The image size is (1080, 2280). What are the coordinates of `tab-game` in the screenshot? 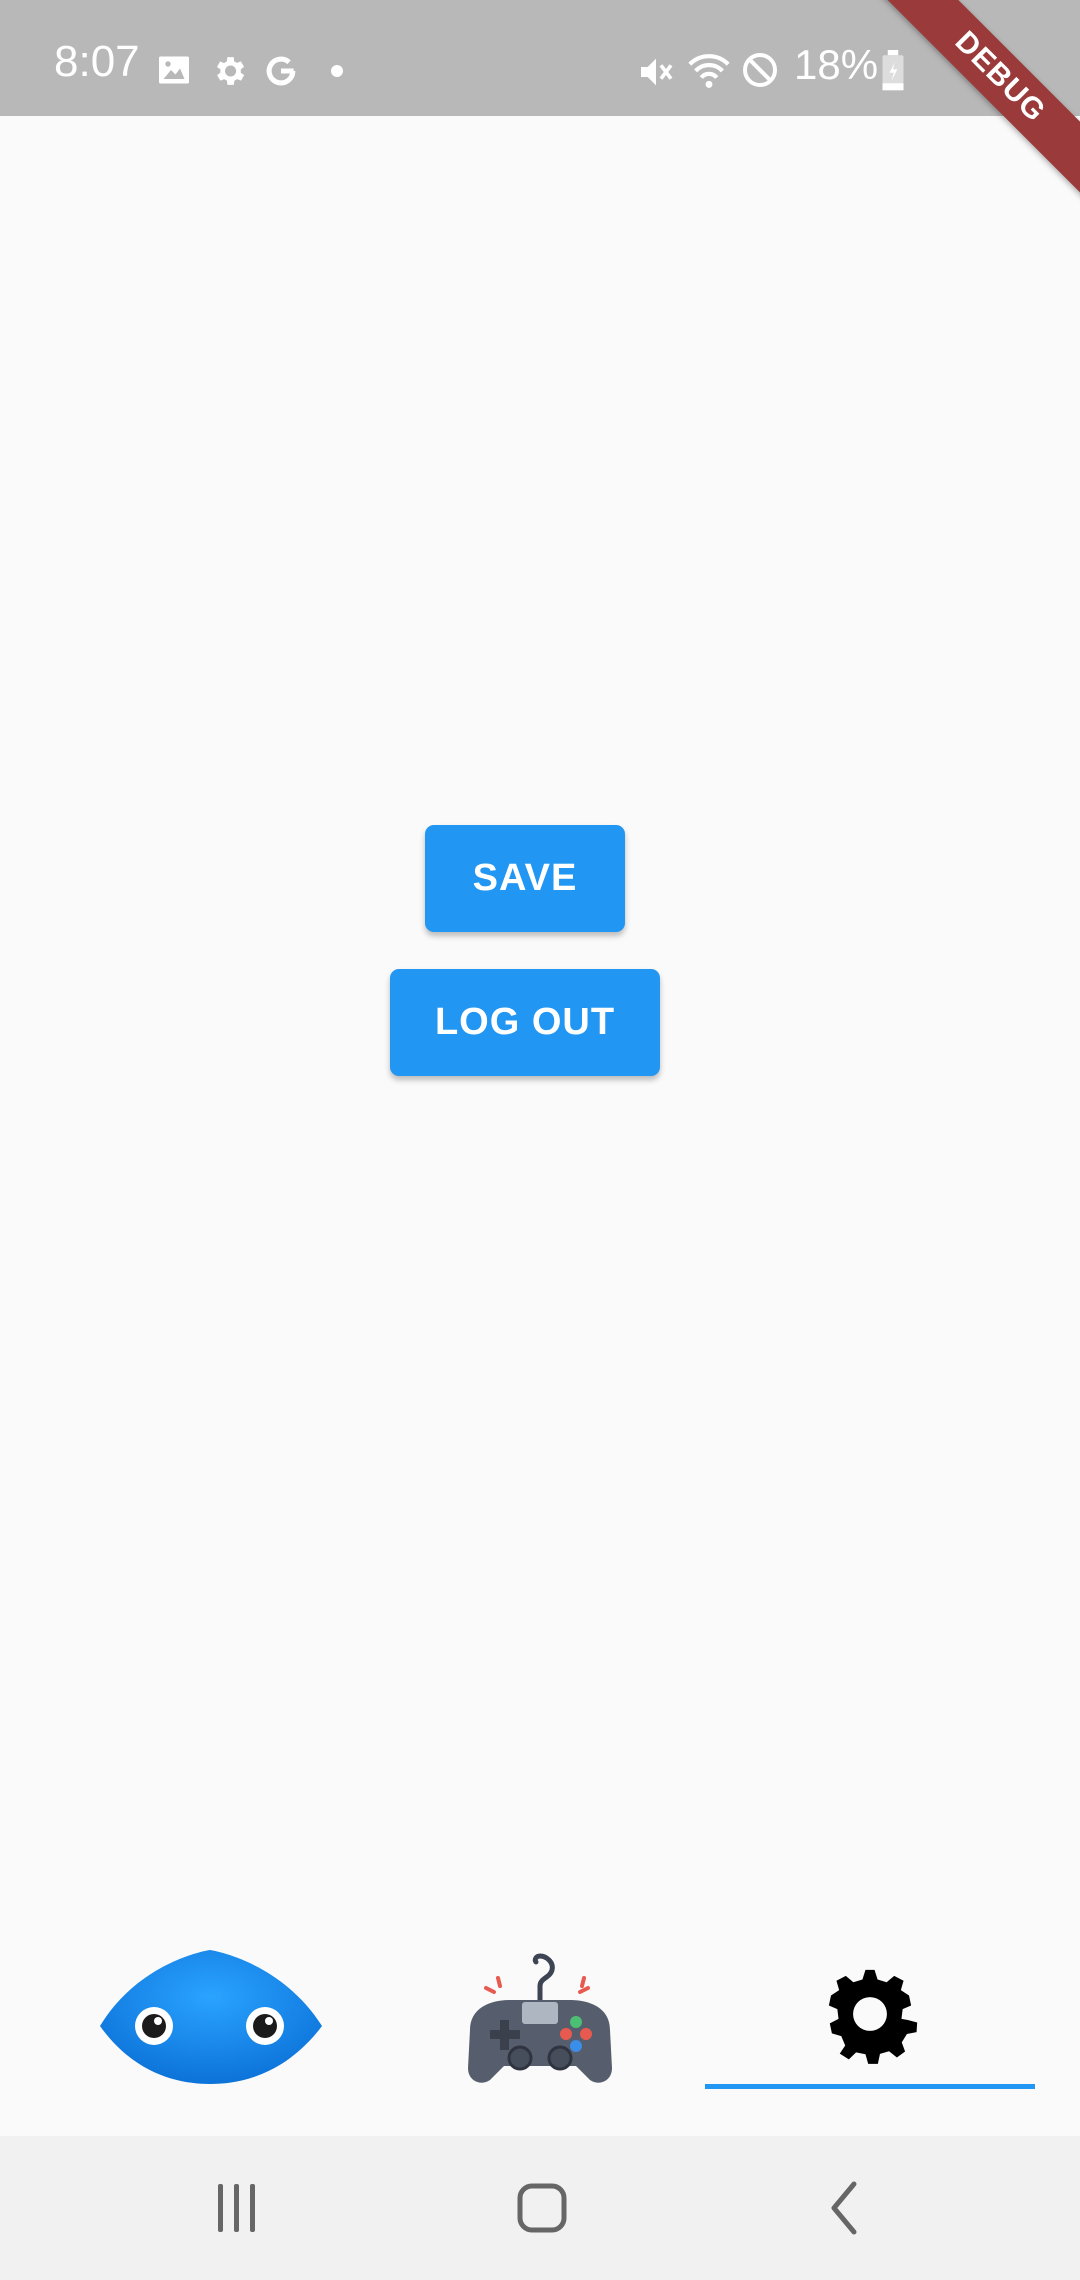 It's located at (540, 2010).